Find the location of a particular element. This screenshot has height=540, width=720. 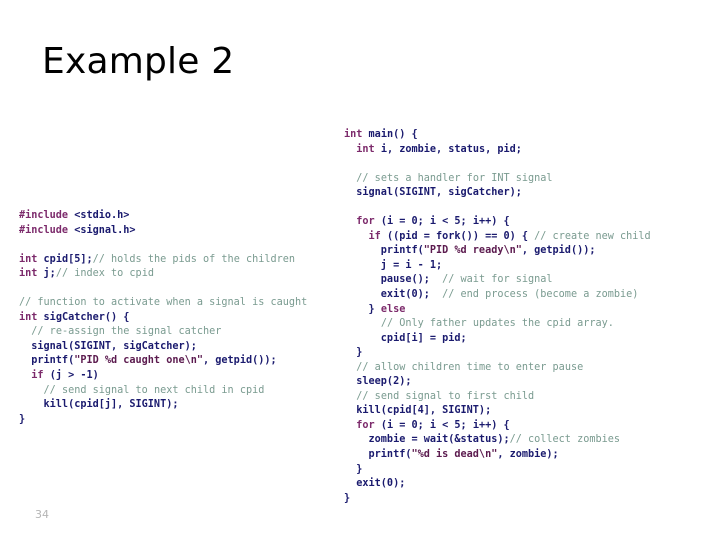

code-token-cm: // send signal to next child in cpid is located at coordinates (154, 390).